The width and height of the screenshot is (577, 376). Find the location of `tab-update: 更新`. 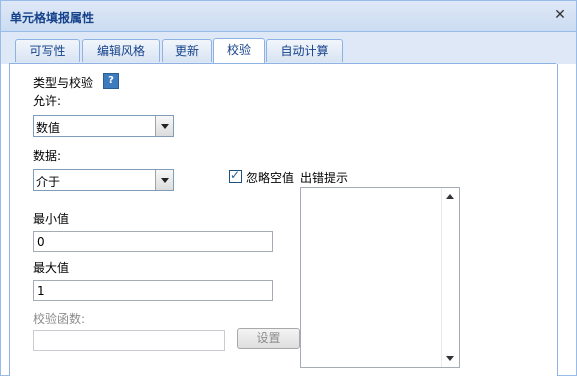

tab-update: 更新 is located at coordinates (187, 50).